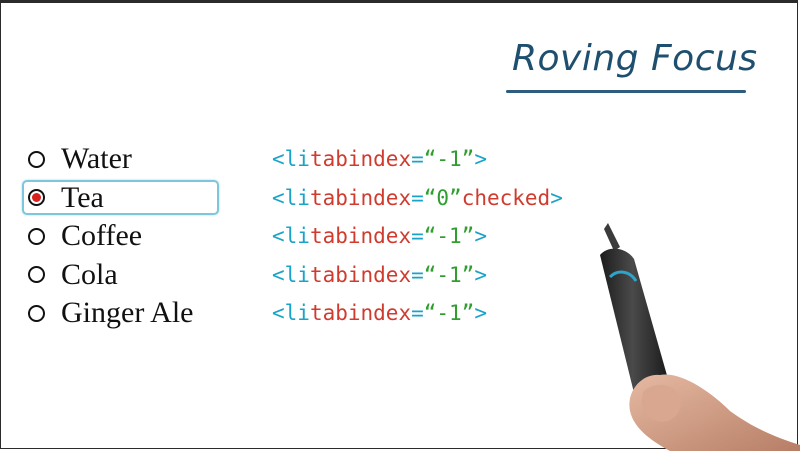  I want to click on radio-label: Cola, so click(89, 274).